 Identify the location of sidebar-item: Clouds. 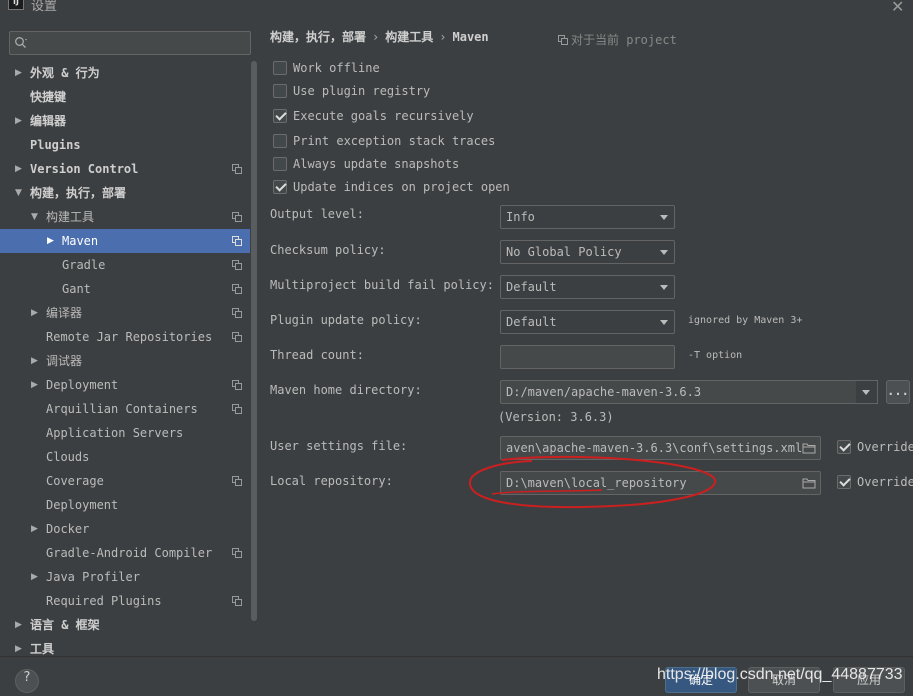
(129, 457).